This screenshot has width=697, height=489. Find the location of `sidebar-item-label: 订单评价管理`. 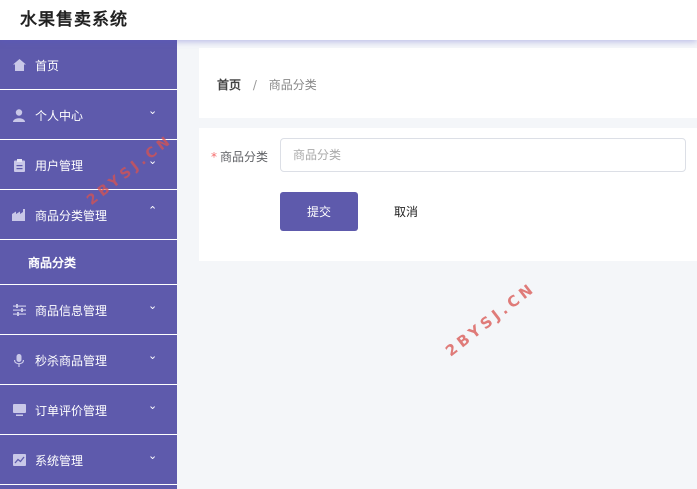

sidebar-item-label: 订单评价管理 is located at coordinates (71, 411).